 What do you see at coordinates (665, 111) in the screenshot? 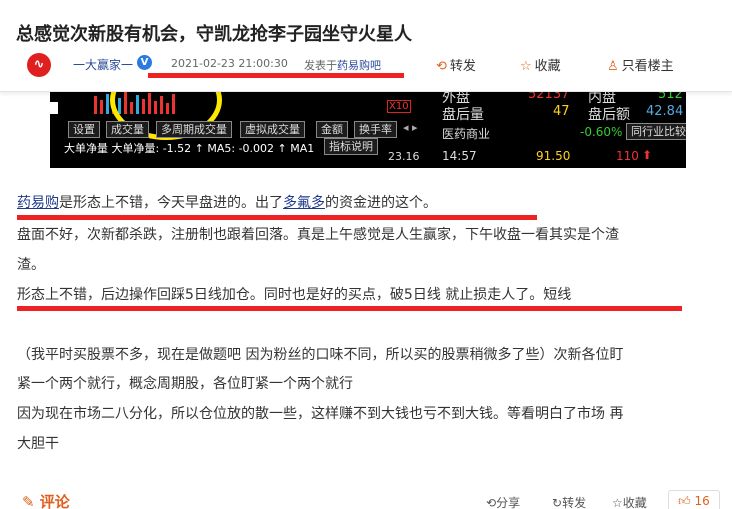
I see `after-amount-value: 42.84` at bounding box center [665, 111].